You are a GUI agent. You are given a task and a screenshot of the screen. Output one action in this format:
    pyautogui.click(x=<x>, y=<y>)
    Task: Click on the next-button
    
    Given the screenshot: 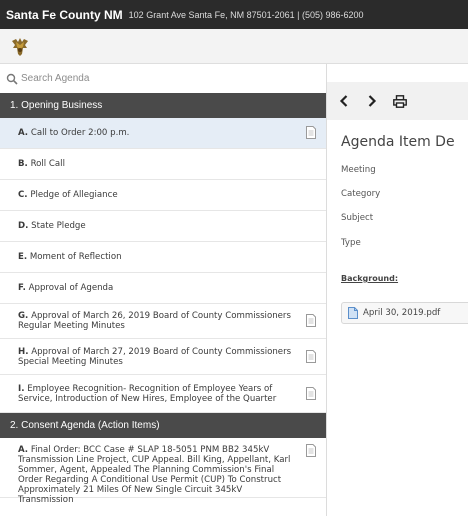 What is the action you would take?
    pyautogui.click(x=372, y=101)
    